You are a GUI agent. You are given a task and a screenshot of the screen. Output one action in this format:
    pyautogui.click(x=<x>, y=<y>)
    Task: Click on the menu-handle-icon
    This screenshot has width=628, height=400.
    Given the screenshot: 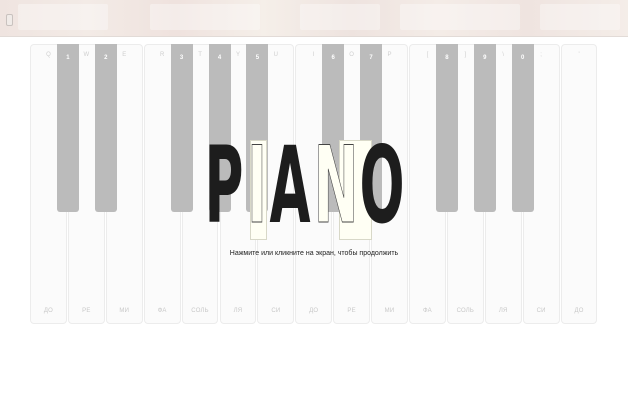 What is the action you would take?
    pyautogui.click(x=9, y=20)
    